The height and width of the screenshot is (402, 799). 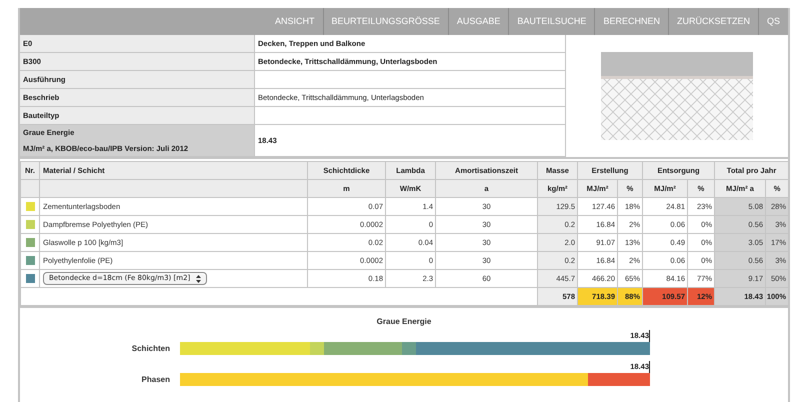 What do you see at coordinates (631, 21) in the screenshot?
I see `nav-tab: BERECHNEN` at bounding box center [631, 21].